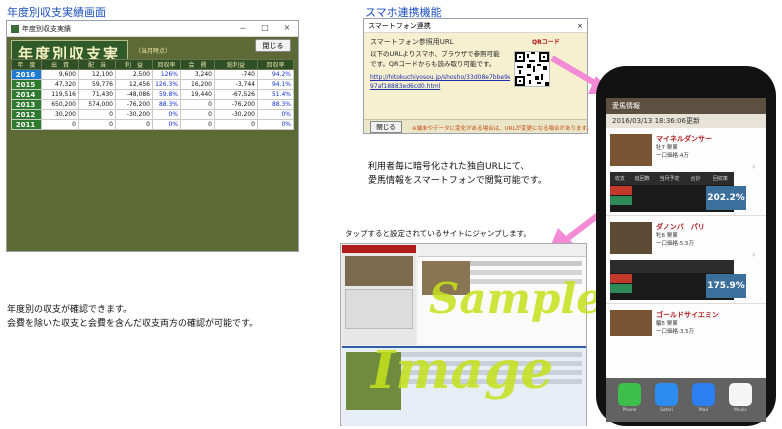 This screenshot has width=782, height=429. Describe the element at coordinates (152, 29) in the screenshot. I see `window-titlebar: 年度別収支実績 － □ ×` at that location.